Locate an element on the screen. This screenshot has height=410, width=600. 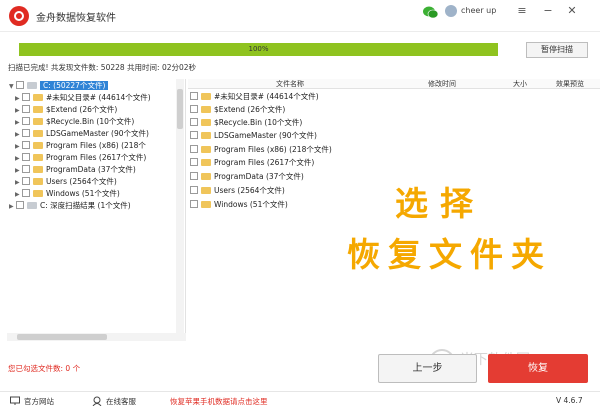
tree-item-count: (51个文件) is located at coordinates (100, 193).